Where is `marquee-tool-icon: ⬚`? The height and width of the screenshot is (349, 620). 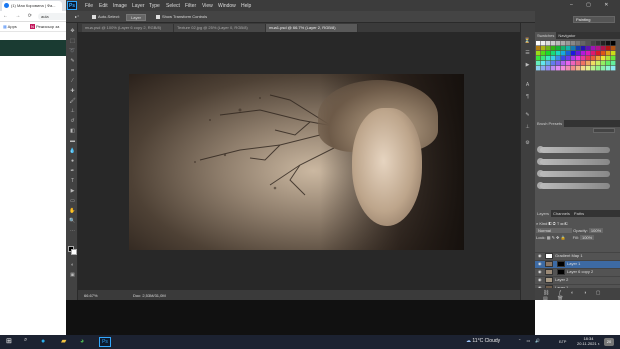
marquee-tool-icon: ⬚ is located at coordinates (72, 41).